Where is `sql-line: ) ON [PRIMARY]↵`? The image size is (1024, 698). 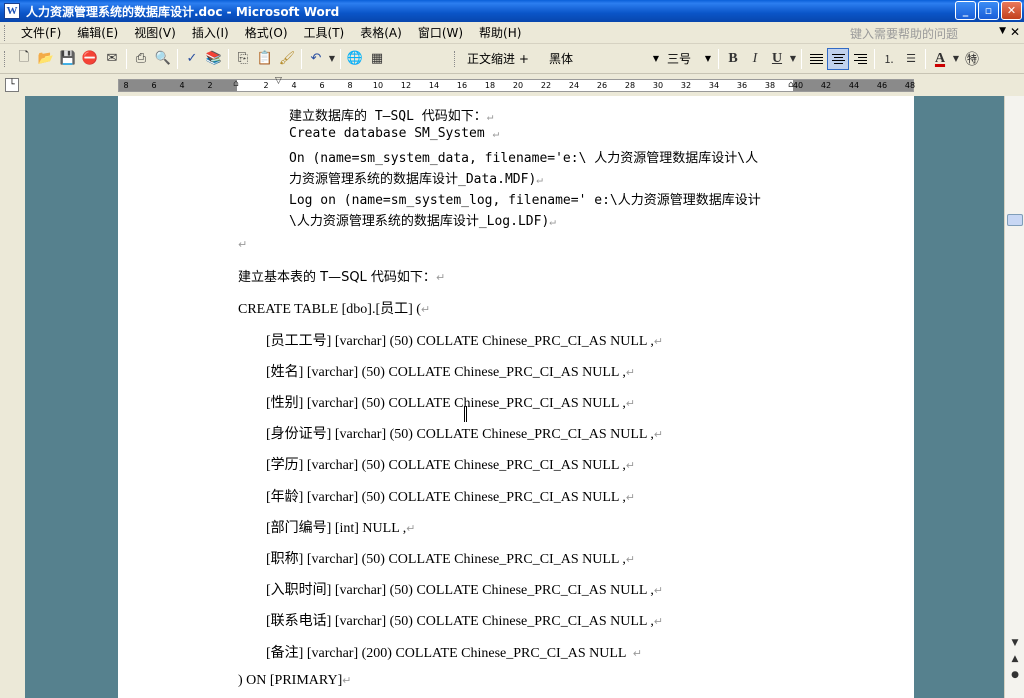 sql-line: ) ON [PRIMARY]↵ is located at coordinates (295, 680).